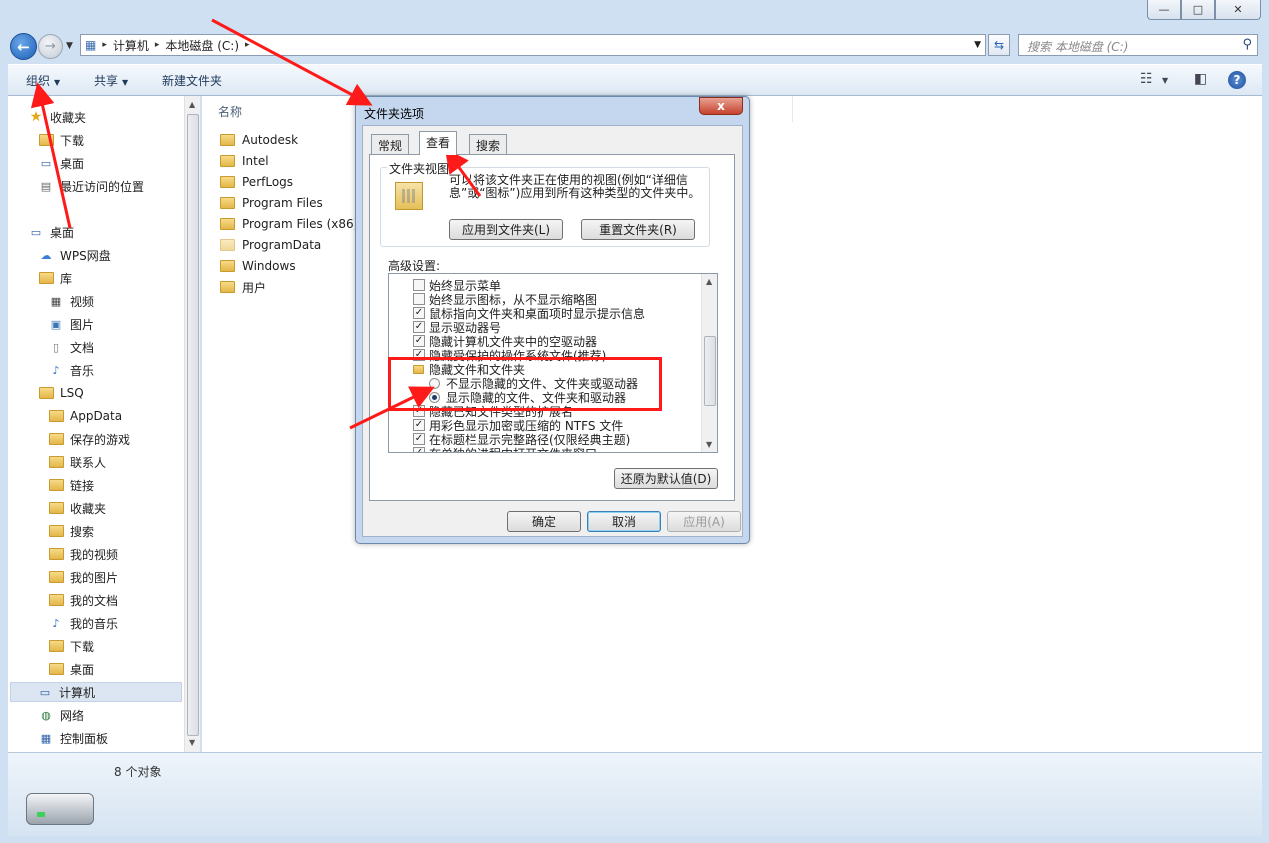  What do you see at coordinates (1238, 10) in the screenshot?
I see `close-button: ✕` at bounding box center [1238, 10].